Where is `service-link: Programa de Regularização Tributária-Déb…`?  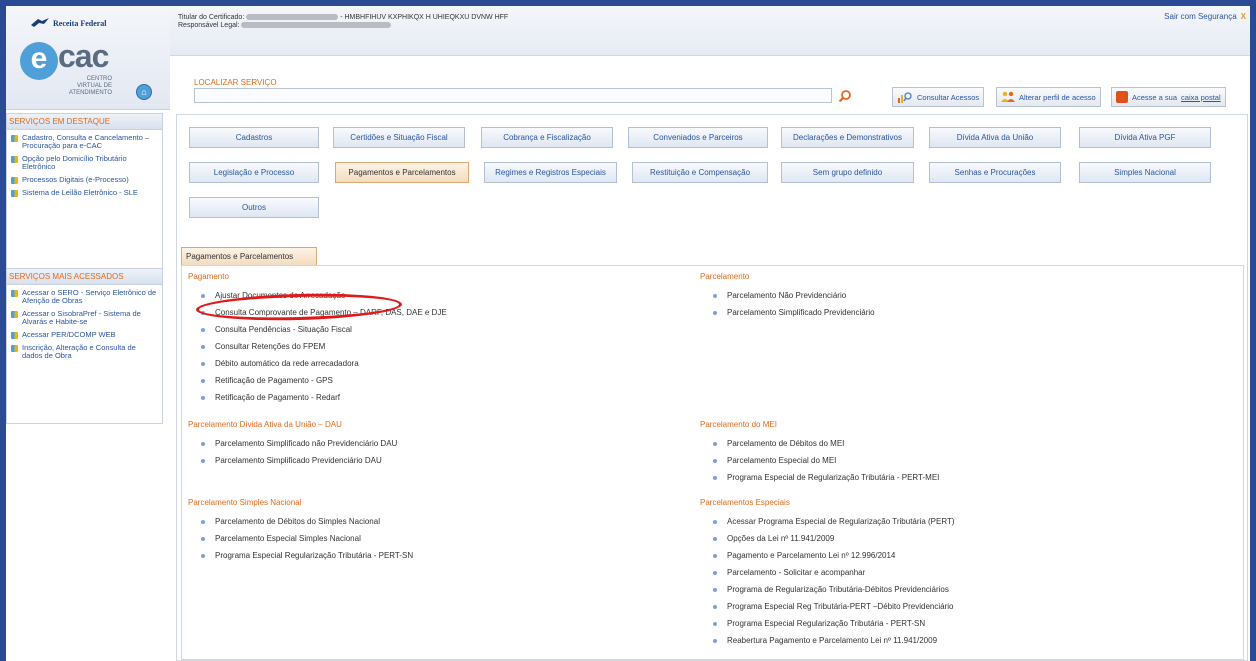
service-link: Programa de Regularização Tributária-Déb… is located at coordinates (827, 589).